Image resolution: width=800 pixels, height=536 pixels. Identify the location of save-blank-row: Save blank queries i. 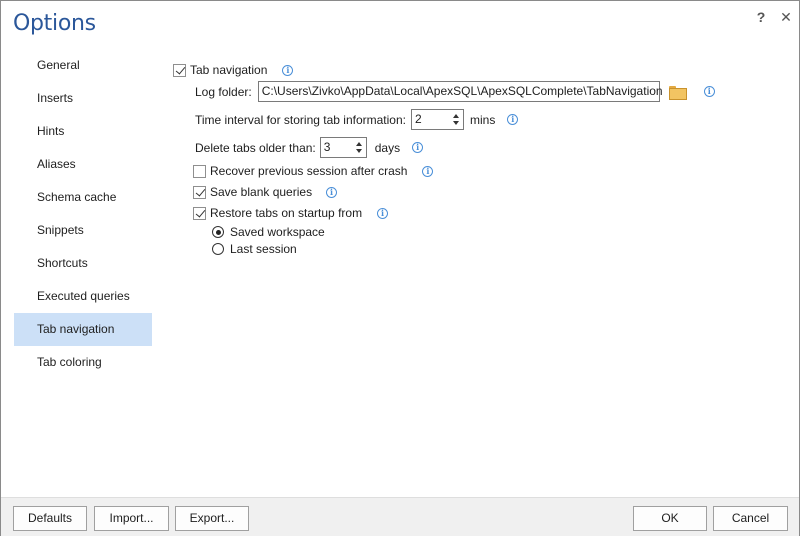
(265, 192).